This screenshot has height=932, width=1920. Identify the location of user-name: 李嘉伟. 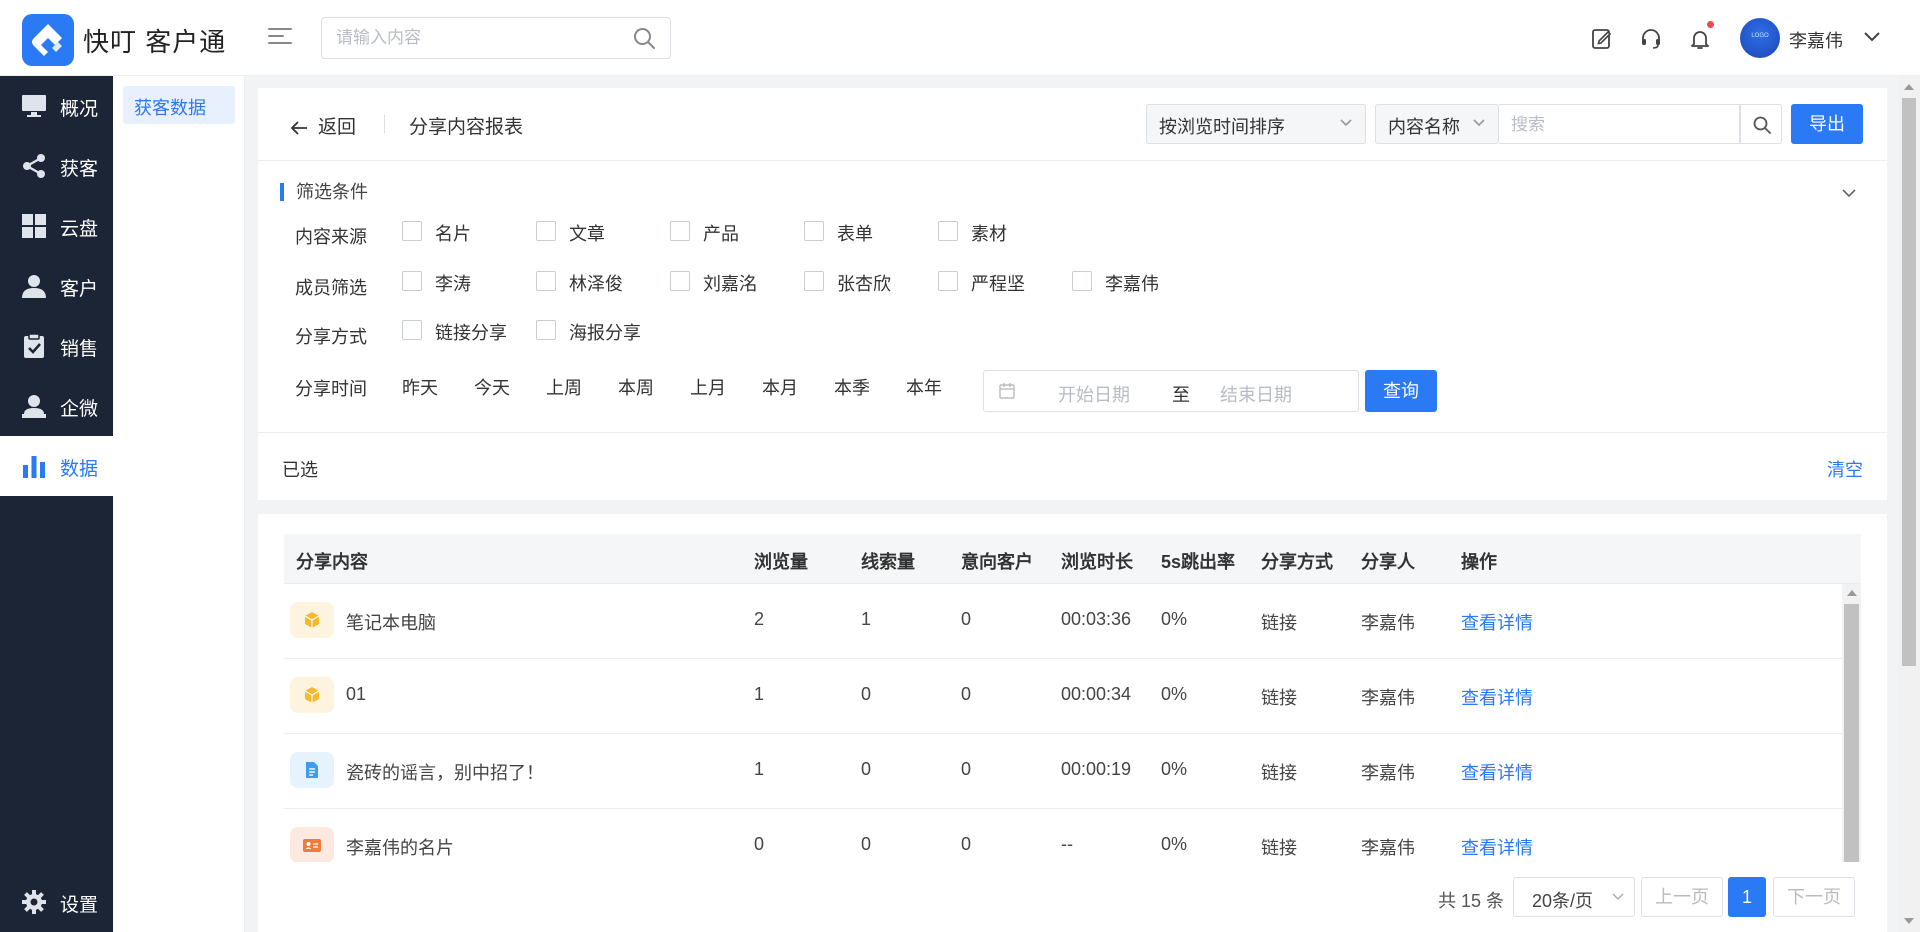
(1816, 40).